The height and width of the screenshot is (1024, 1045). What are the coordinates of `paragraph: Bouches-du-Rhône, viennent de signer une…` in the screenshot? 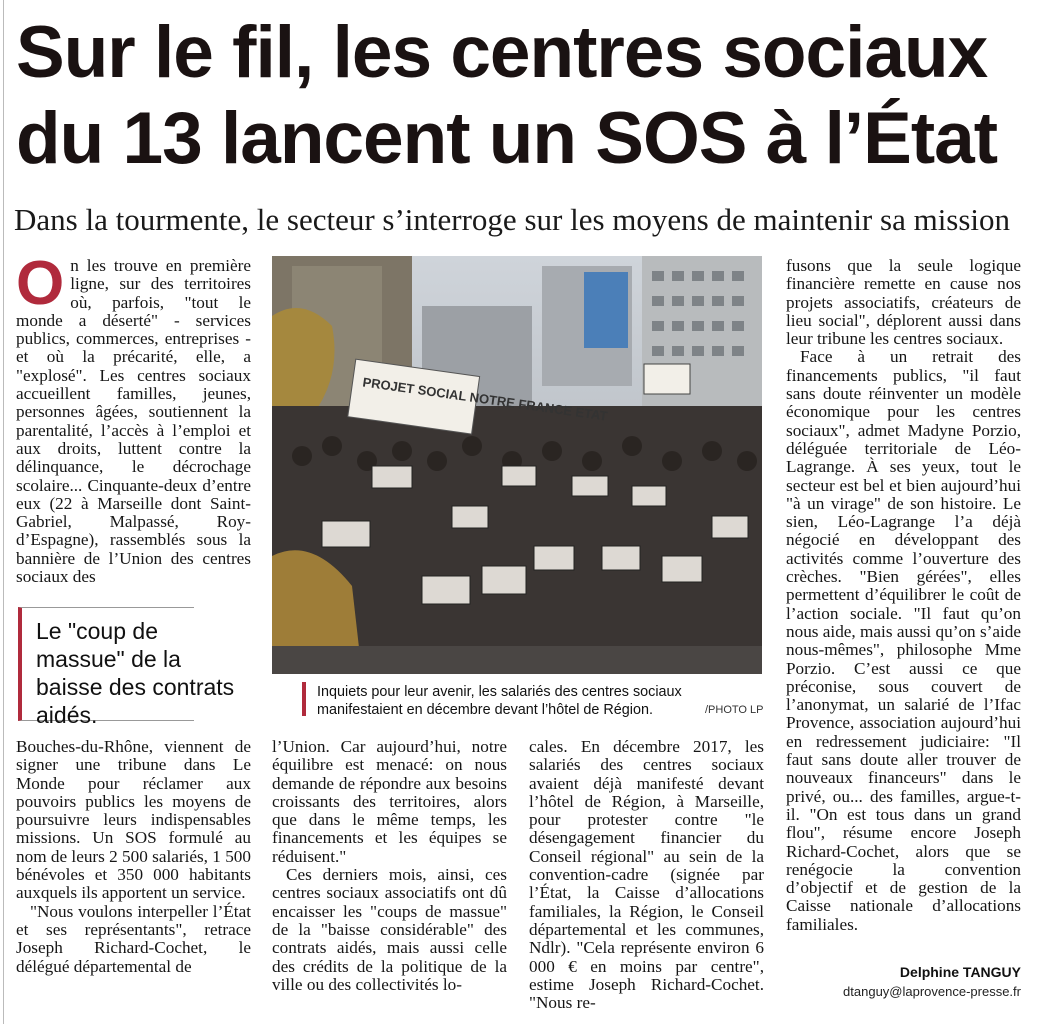 It's located at (133, 820).